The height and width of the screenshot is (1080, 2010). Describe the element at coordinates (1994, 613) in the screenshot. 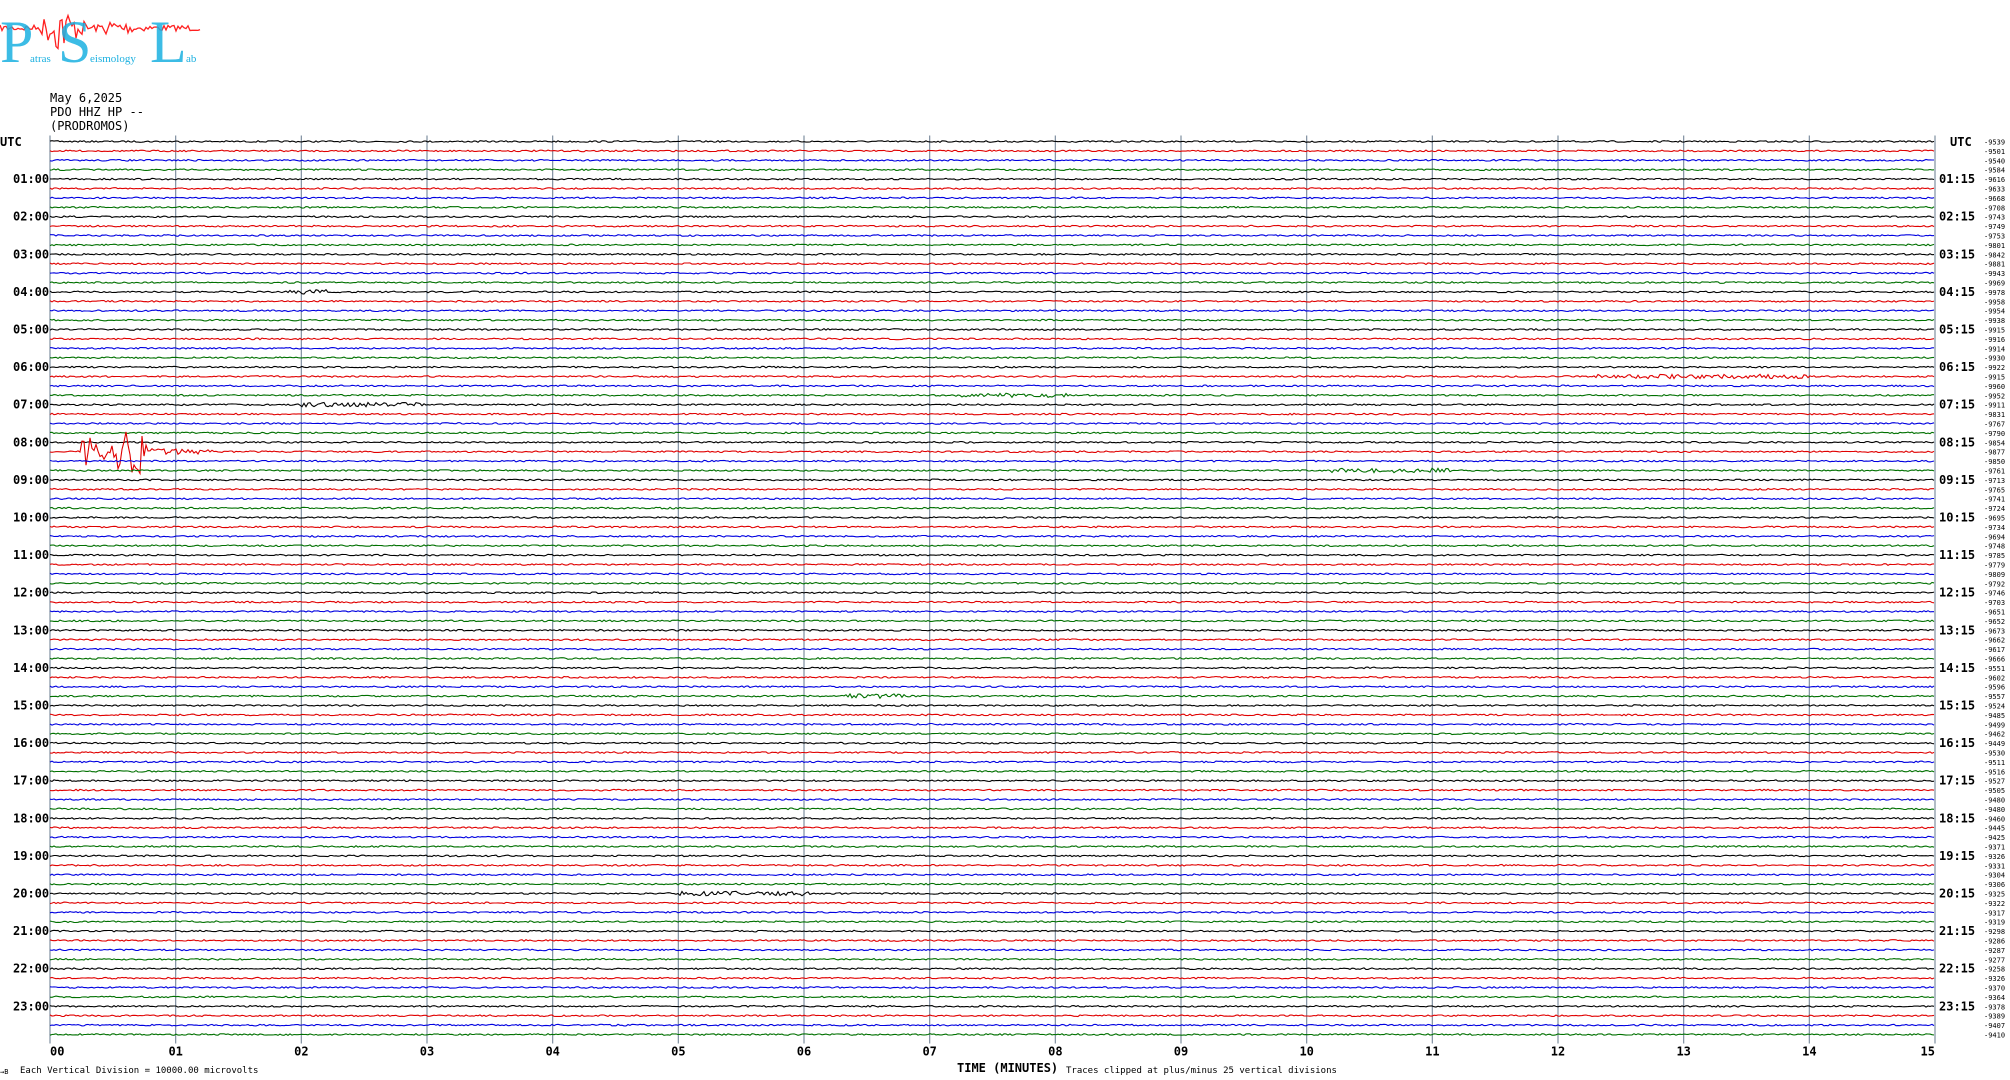

I see `row-value-50: -9651` at that location.